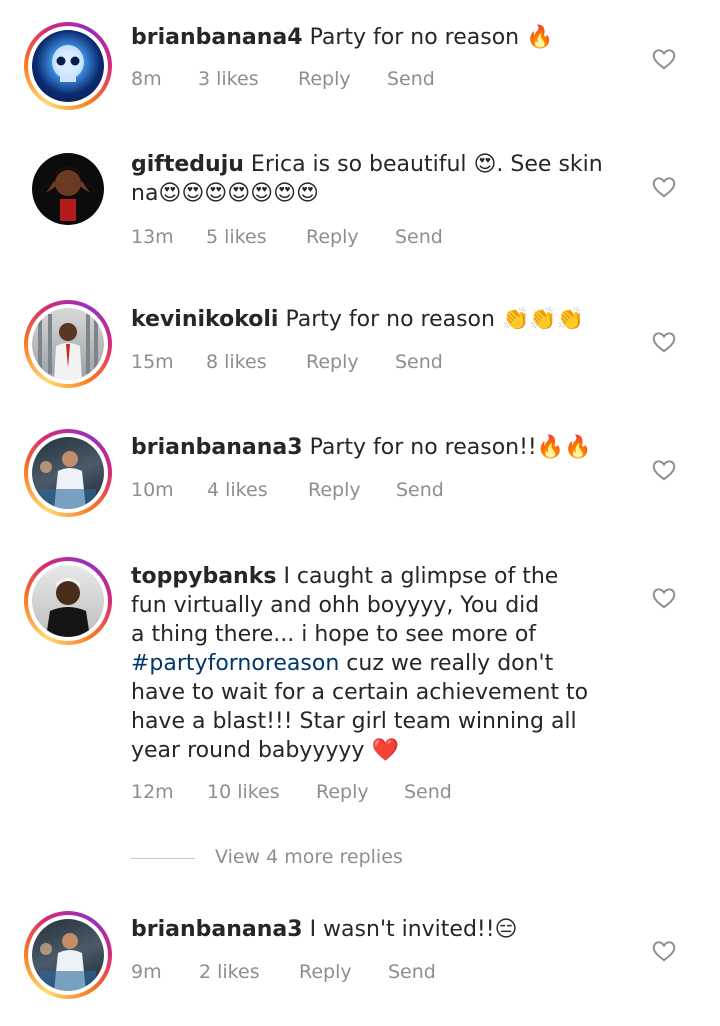 The image size is (720, 1026). I want to click on comment-username: brianbanana4, so click(217, 37).